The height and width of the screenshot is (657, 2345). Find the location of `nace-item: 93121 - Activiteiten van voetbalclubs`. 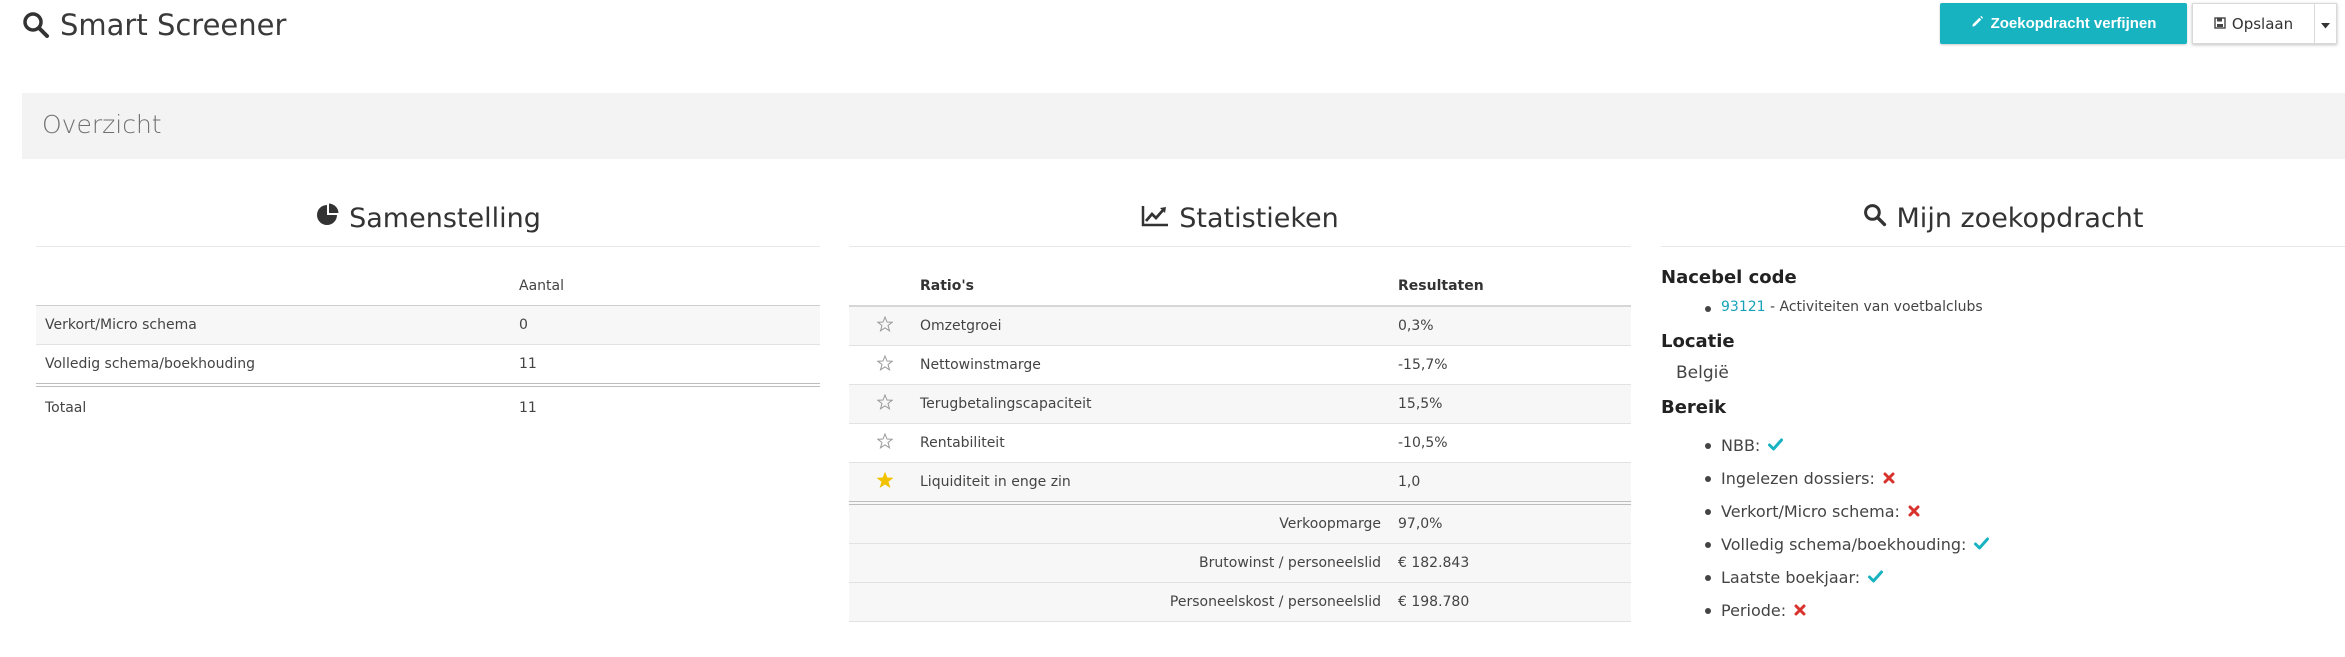

nace-item: 93121 - Activiteiten van voetbalclubs is located at coordinates (2003, 311).